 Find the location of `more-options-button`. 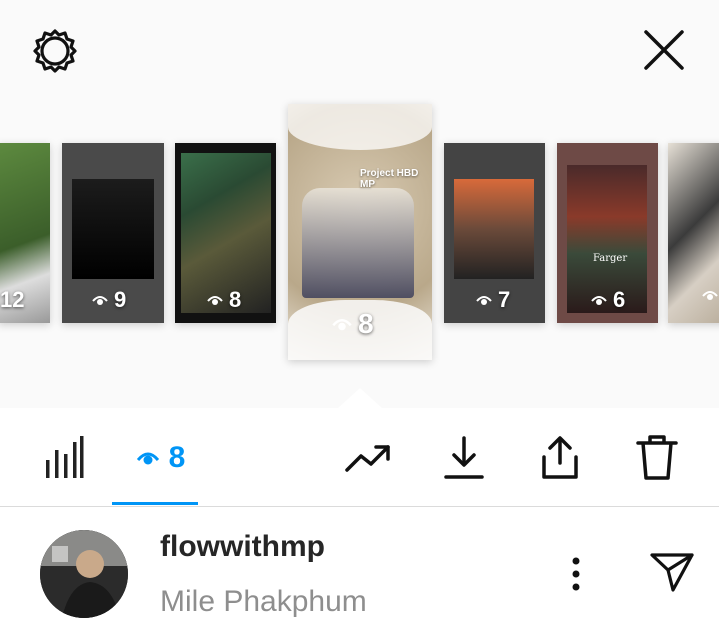

more-options-button is located at coordinates (576, 574).